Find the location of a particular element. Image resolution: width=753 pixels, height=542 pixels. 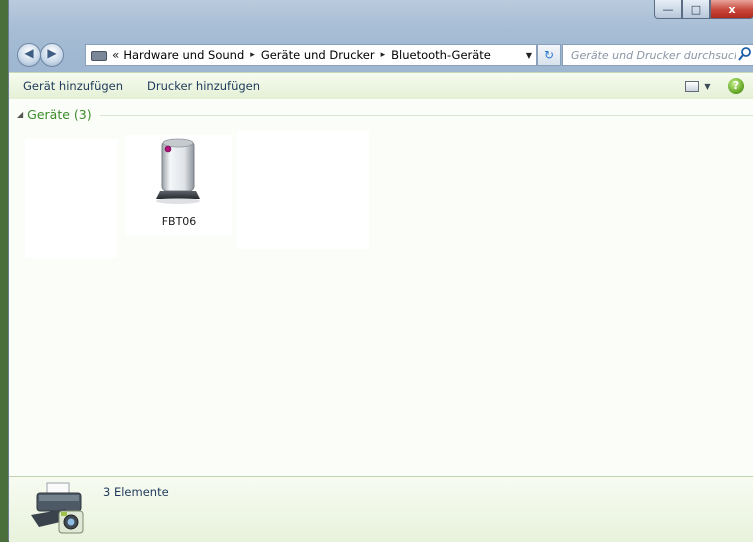

device-tile-fbt06: FBT06 is located at coordinates (179, 185).